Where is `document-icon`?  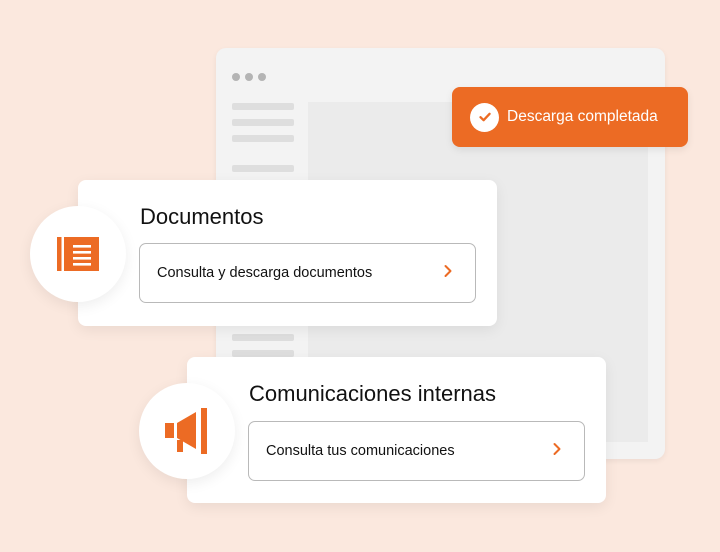 document-icon is located at coordinates (78, 254).